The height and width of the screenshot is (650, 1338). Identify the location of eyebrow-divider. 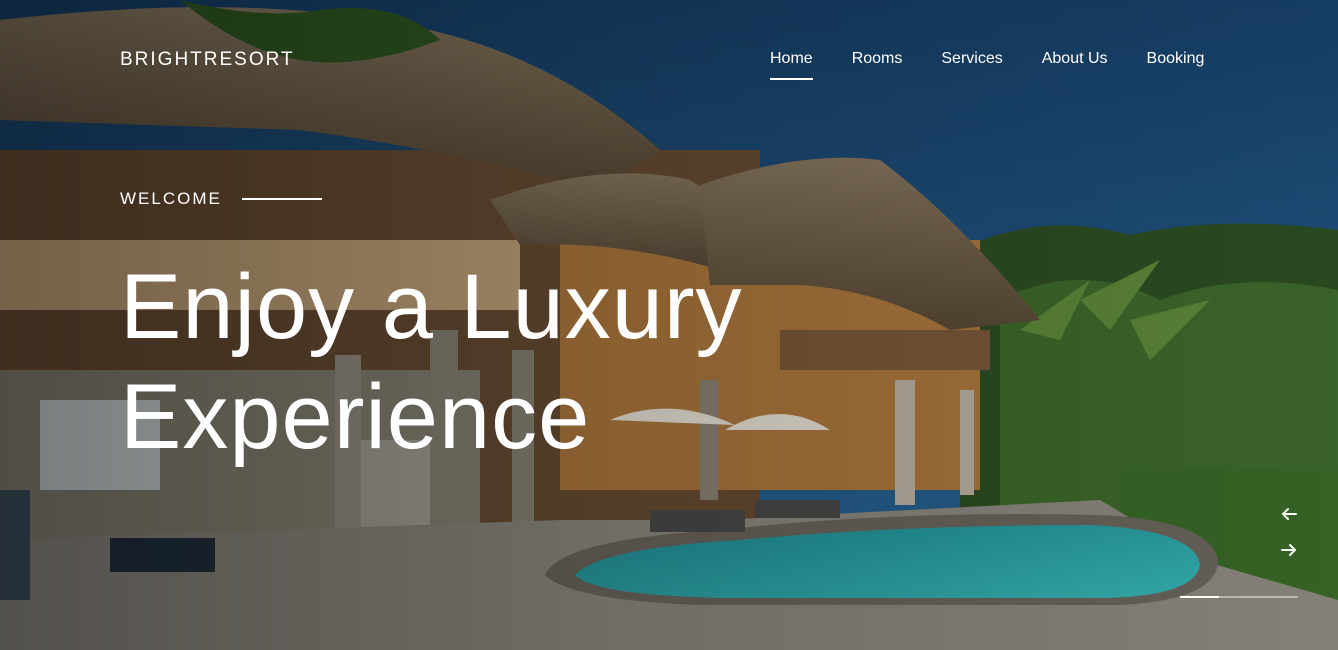
(281, 199).